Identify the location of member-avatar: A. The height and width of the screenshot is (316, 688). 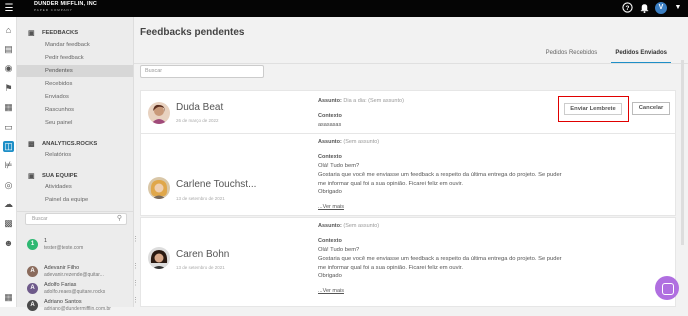
(32, 305).